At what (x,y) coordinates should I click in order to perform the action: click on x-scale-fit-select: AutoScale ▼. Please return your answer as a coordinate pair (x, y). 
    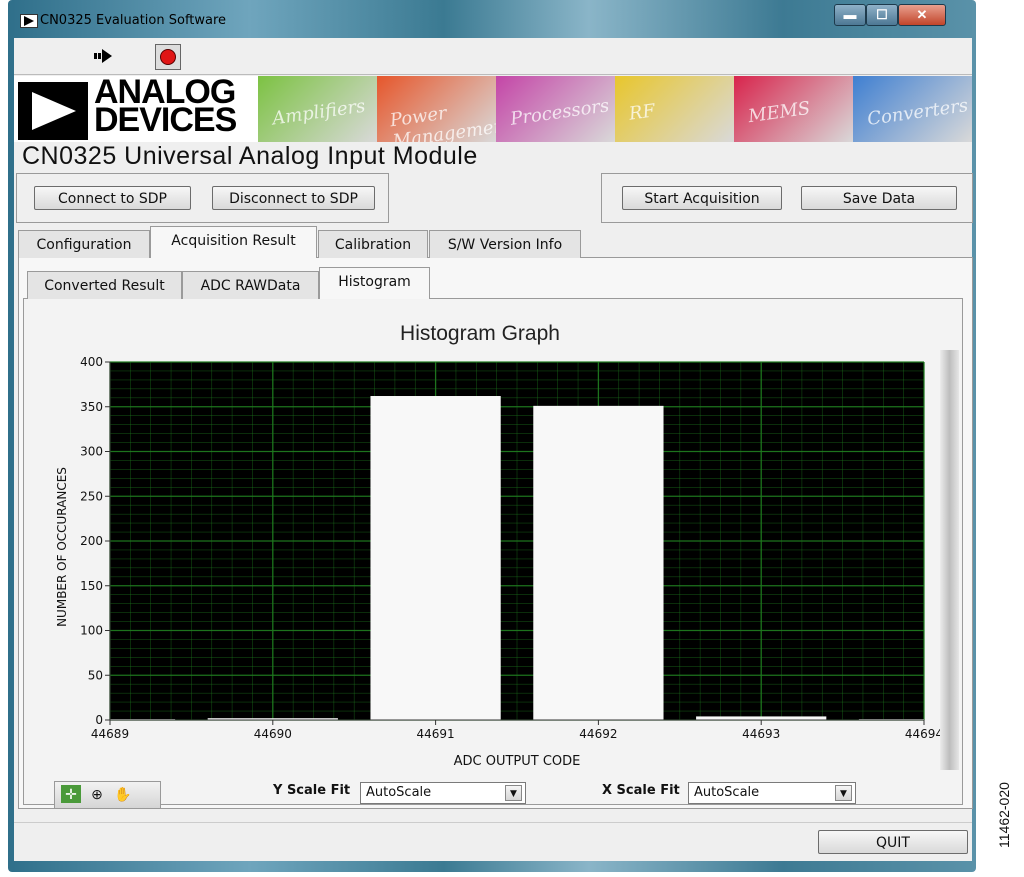
    Looking at the image, I should click on (772, 793).